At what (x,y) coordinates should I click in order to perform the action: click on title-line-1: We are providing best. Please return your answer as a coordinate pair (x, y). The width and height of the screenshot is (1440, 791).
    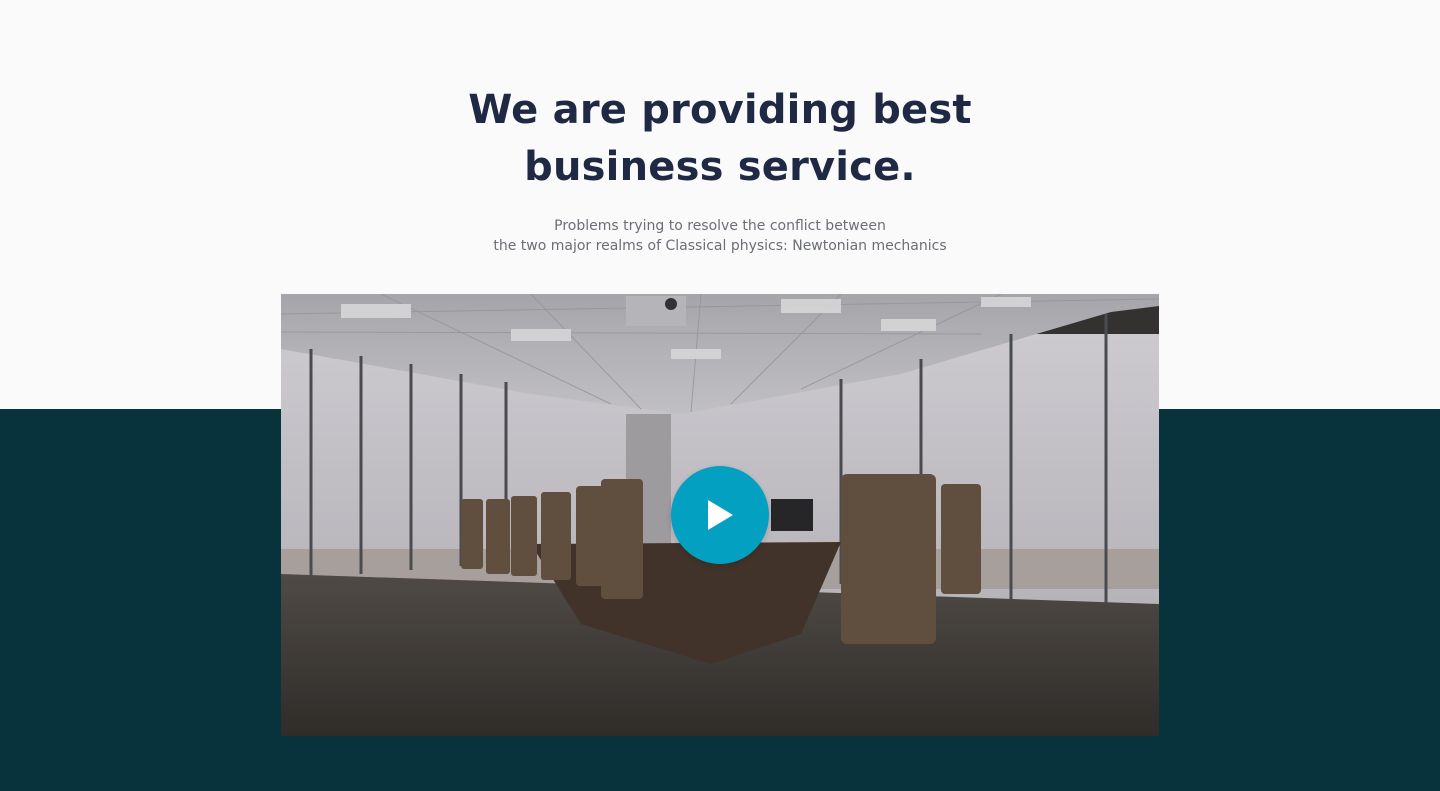
    Looking at the image, I should click on (720, 110).